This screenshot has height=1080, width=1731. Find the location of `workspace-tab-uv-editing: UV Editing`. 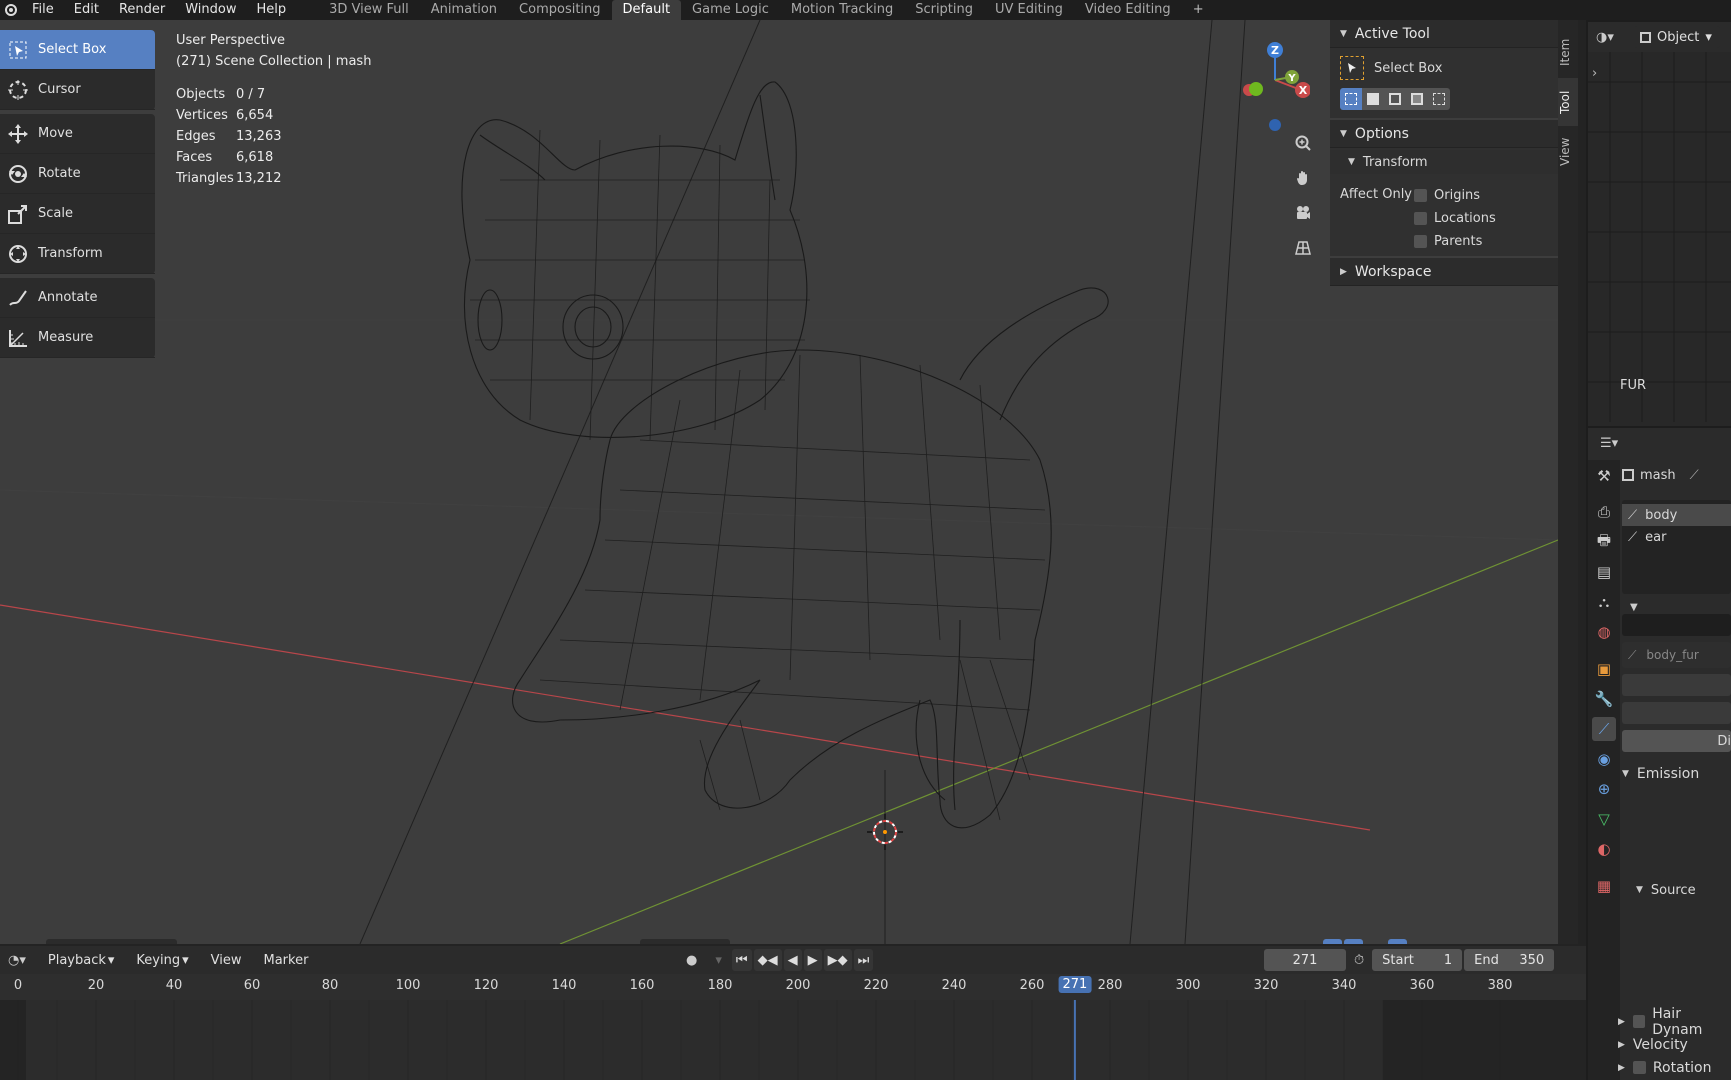

workspace-tab-uv-editing: UV Editing is located at coordinates (1029, 10).